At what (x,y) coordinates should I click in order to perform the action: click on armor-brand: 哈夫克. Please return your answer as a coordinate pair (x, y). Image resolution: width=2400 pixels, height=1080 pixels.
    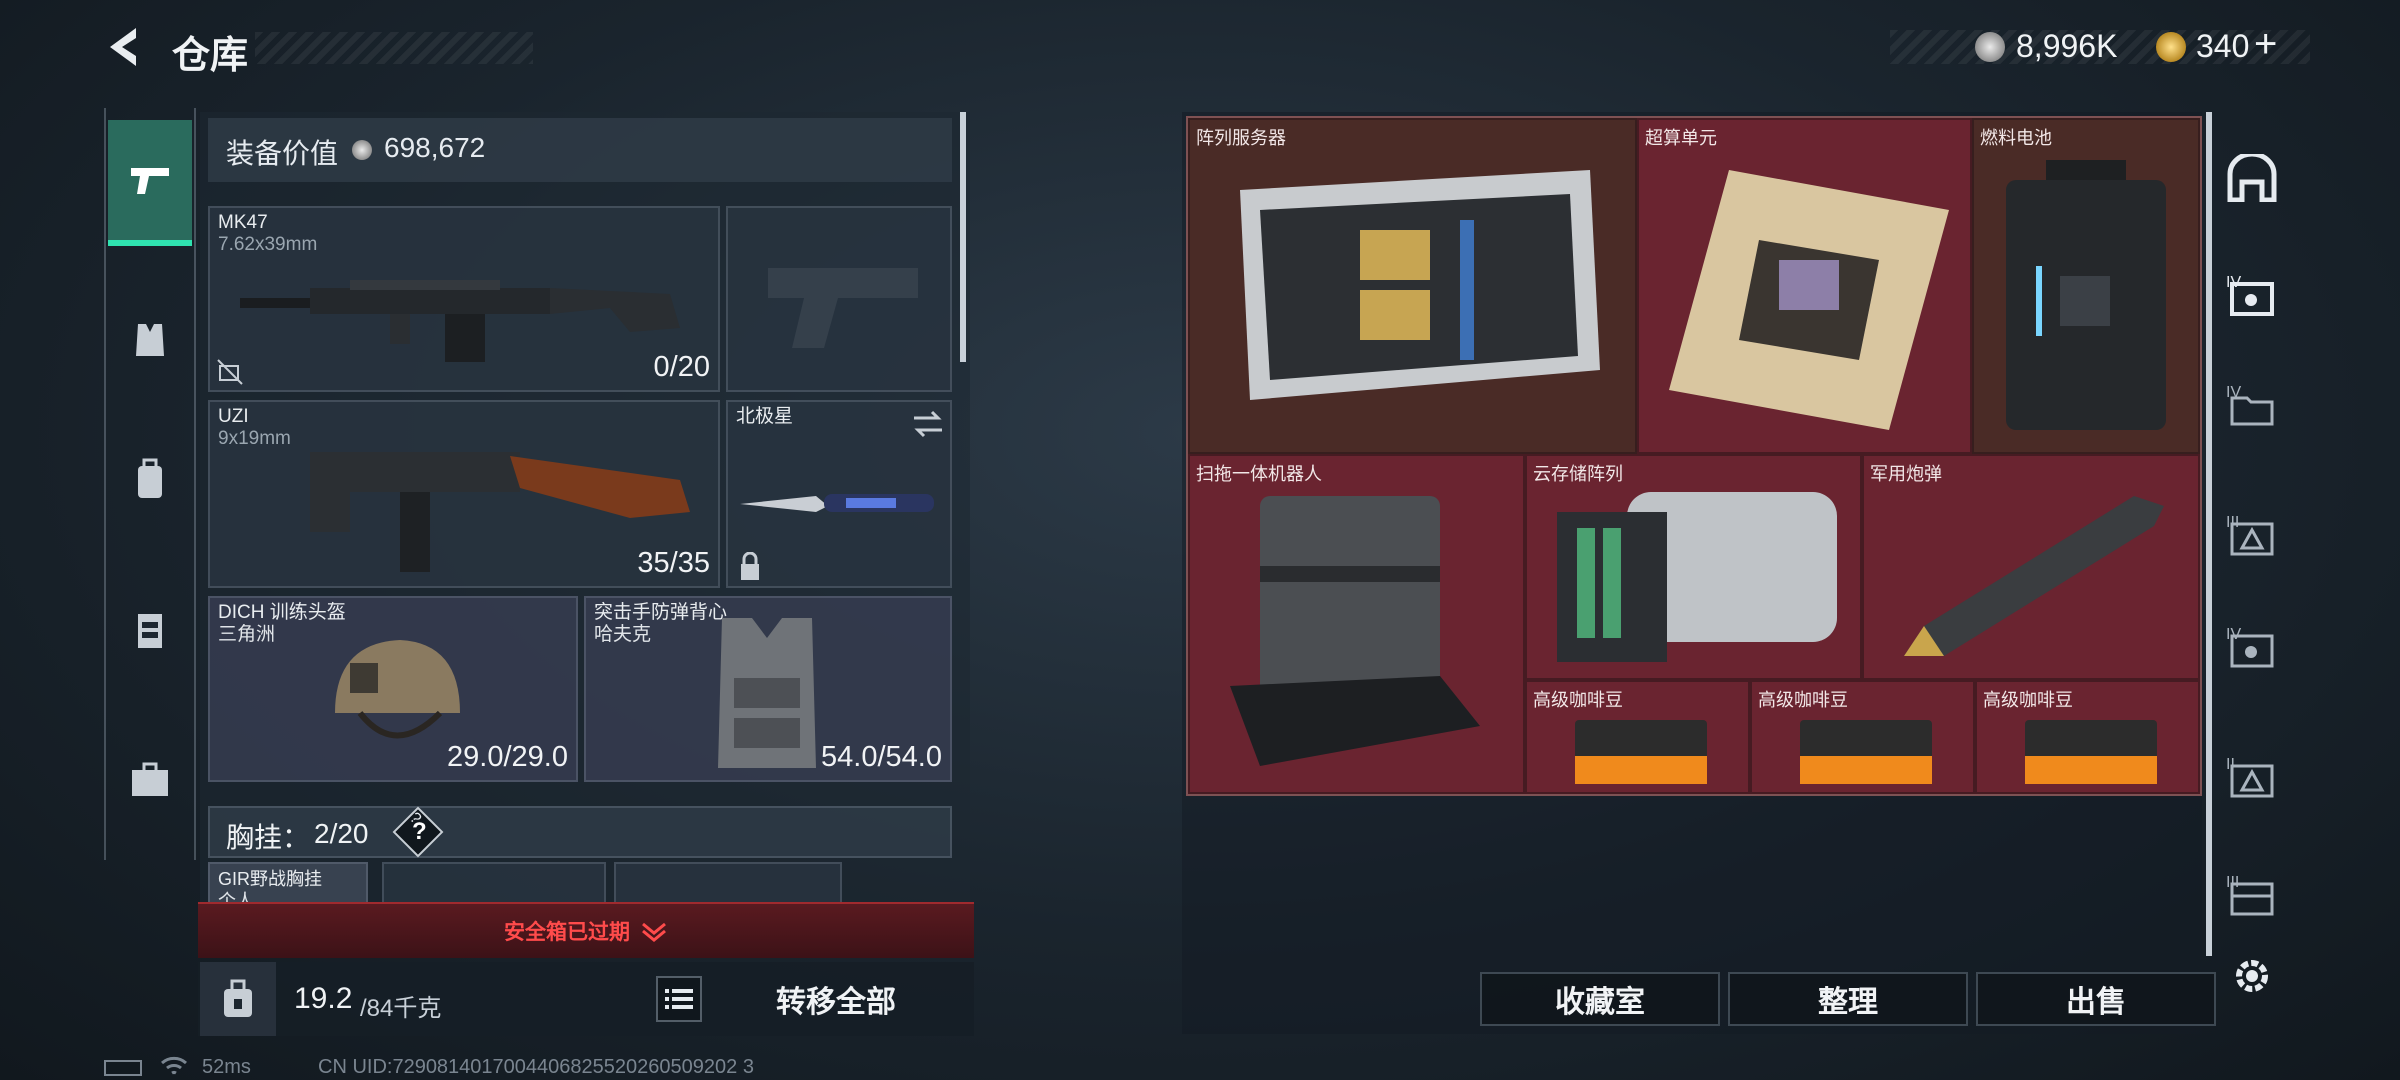
    Looking at the image, I should click on (623, 634).